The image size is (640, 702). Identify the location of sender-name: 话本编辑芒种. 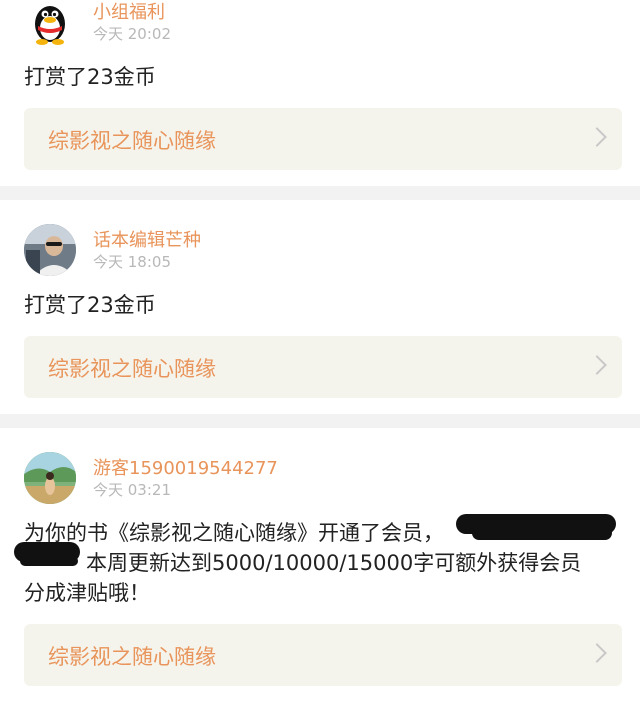
(147, 239).